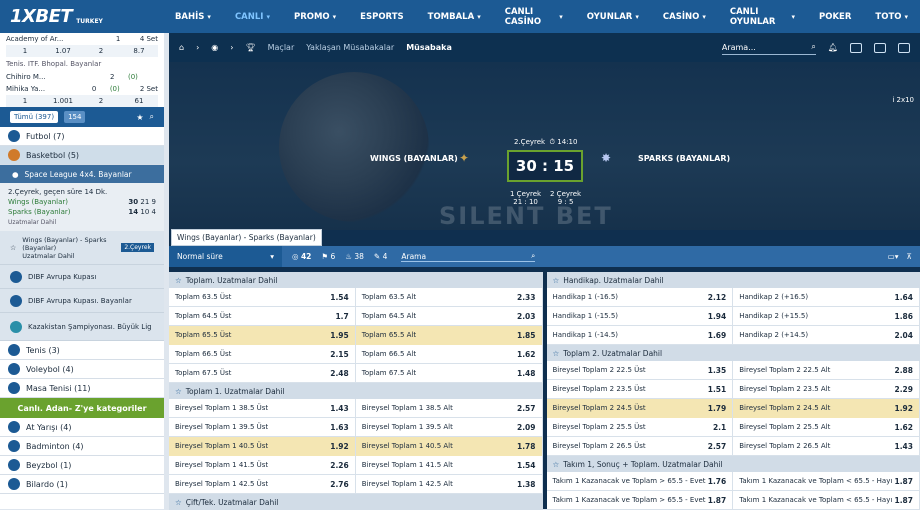  I want to click on nav-item-oyunlar: OYUNLAR▾, so click(613, 16).